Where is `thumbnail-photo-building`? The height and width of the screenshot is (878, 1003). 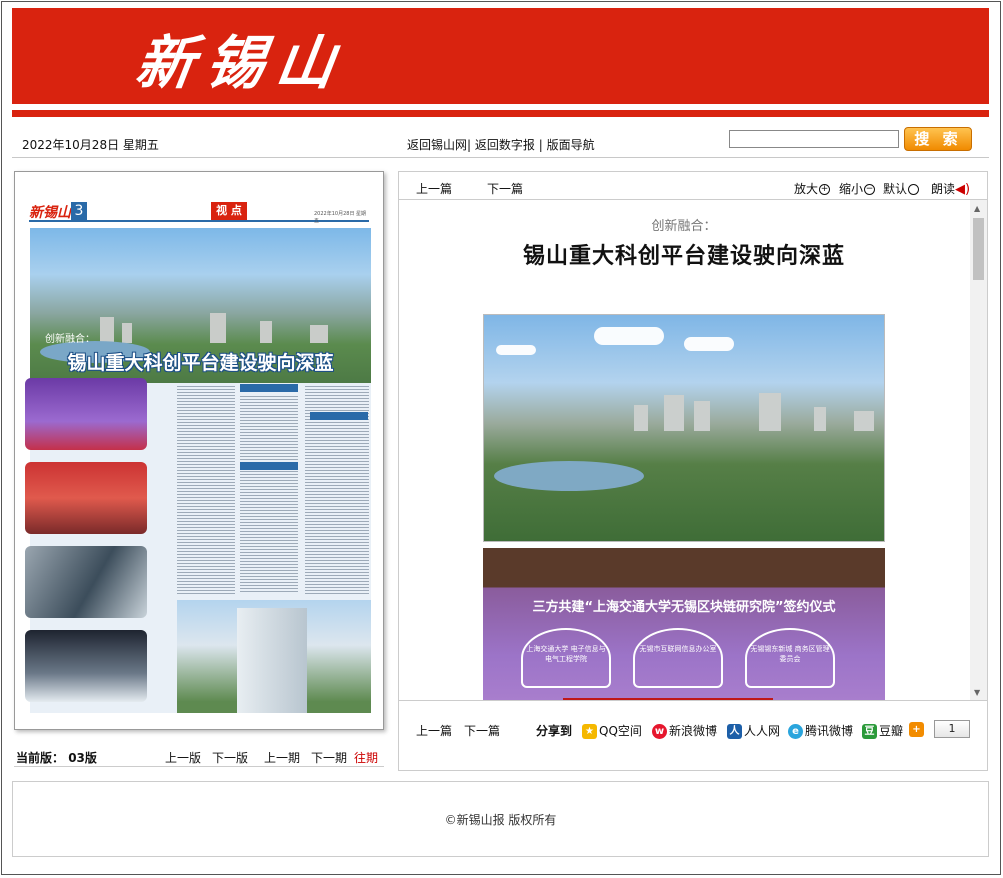 thumbnail-photo-building is located at coordinates (274, 656).